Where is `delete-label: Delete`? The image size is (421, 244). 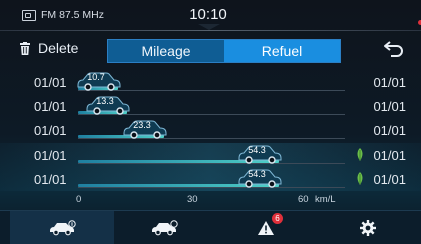
delete-label: Delete is located at coordinates (58, 48).